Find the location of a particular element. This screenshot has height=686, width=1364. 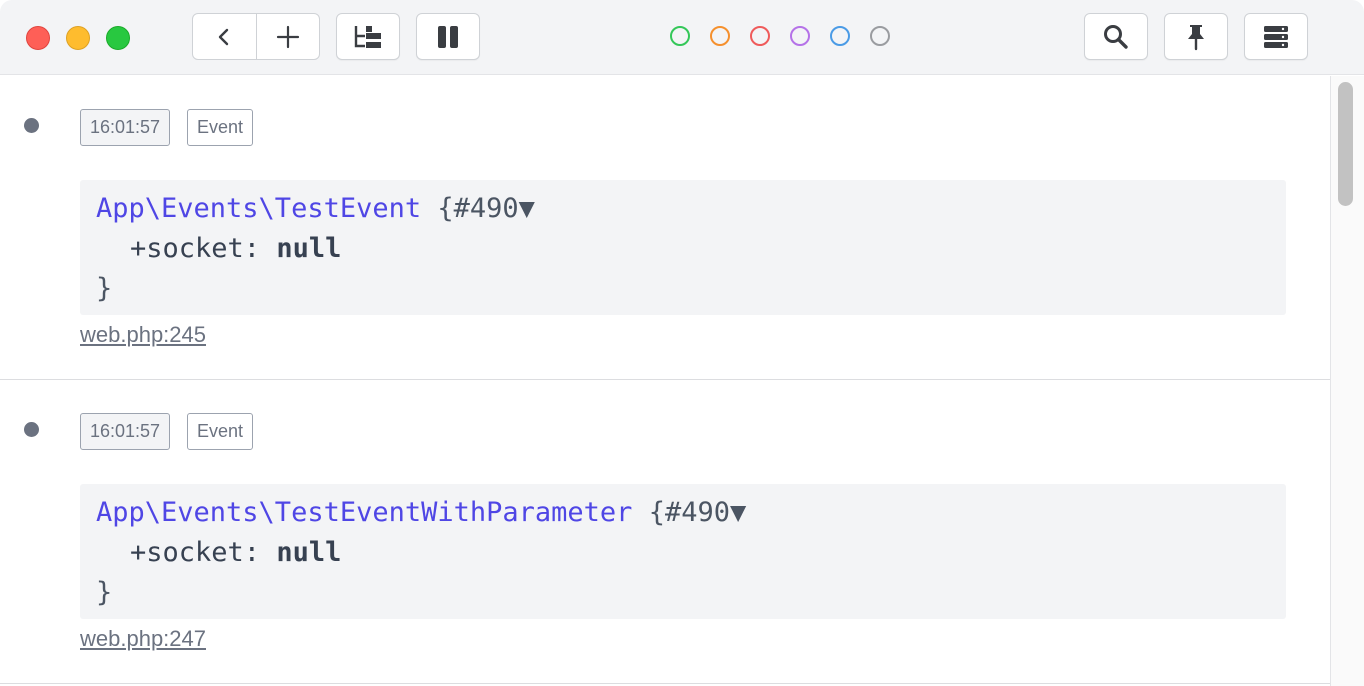

search-button is located at coordinates (1116, 36).